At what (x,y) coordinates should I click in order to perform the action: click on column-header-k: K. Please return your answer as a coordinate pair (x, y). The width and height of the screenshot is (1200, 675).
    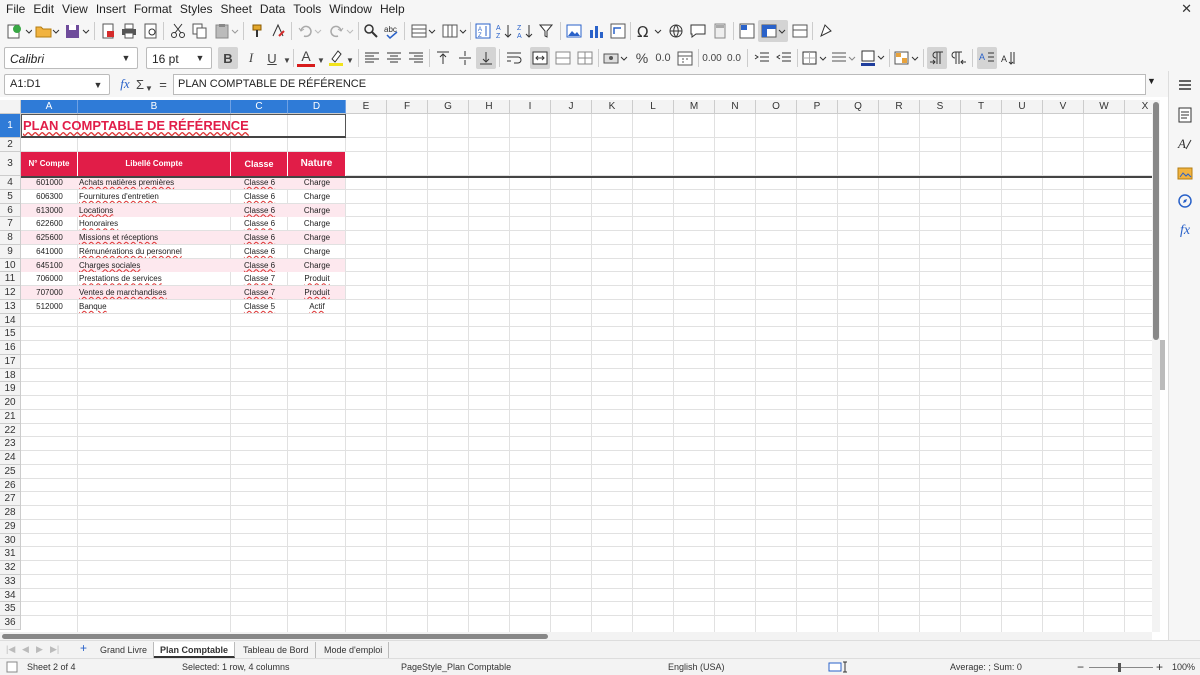
    Looking at the image, I should click on (612, 107).